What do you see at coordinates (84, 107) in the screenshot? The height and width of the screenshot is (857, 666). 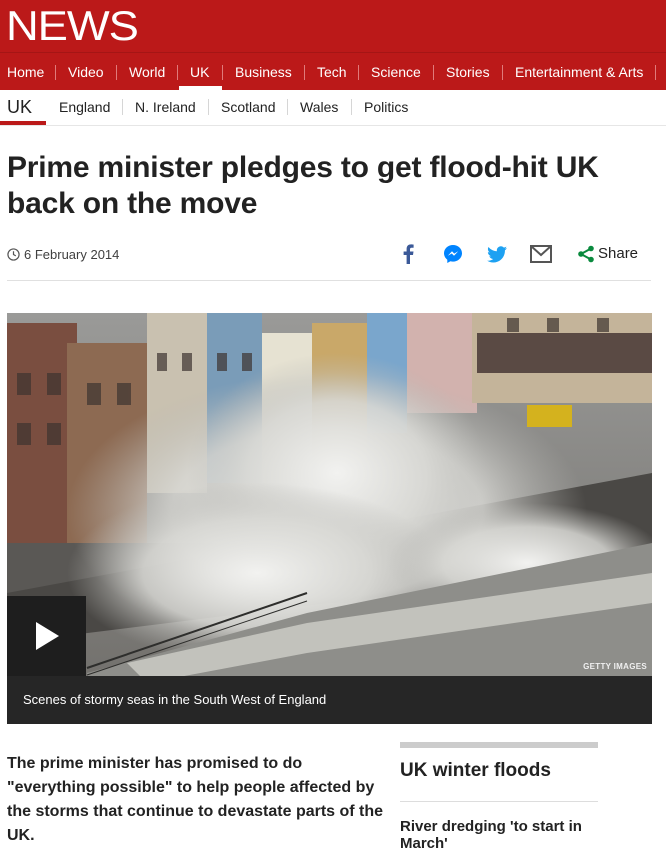 I see `subnav-item-england: England` at bounding box center [84, 107].